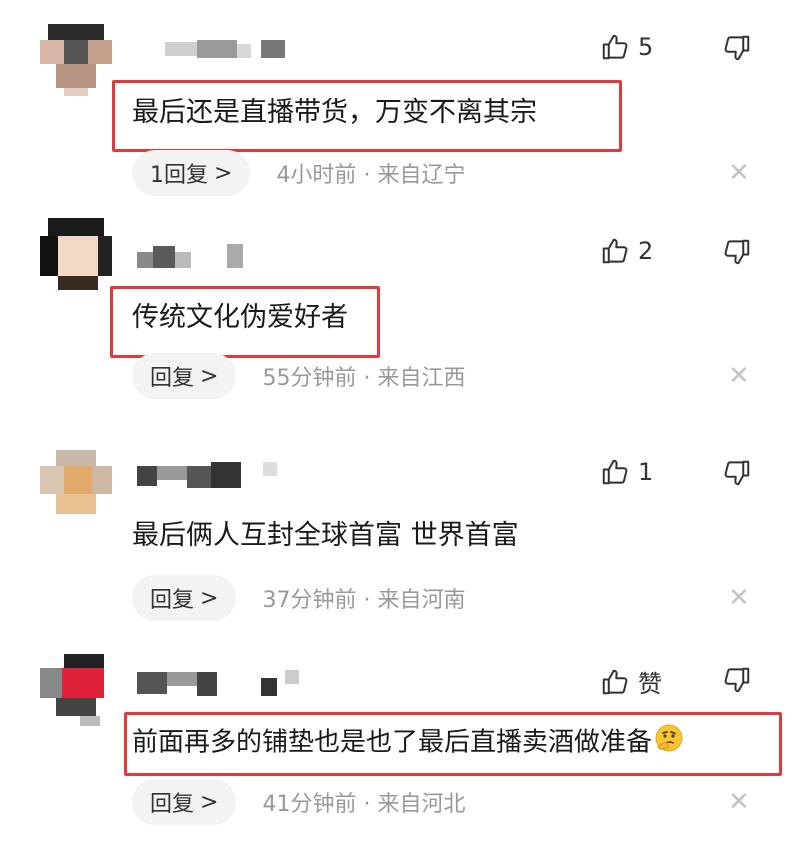 The width and height of the screenshot is (800, 848). What do you see at coordinates (334, 112) in the screenshot?
I see `comment-text: 最后还是直播带货，万变不离其宗` at bounding box center [334, 112].